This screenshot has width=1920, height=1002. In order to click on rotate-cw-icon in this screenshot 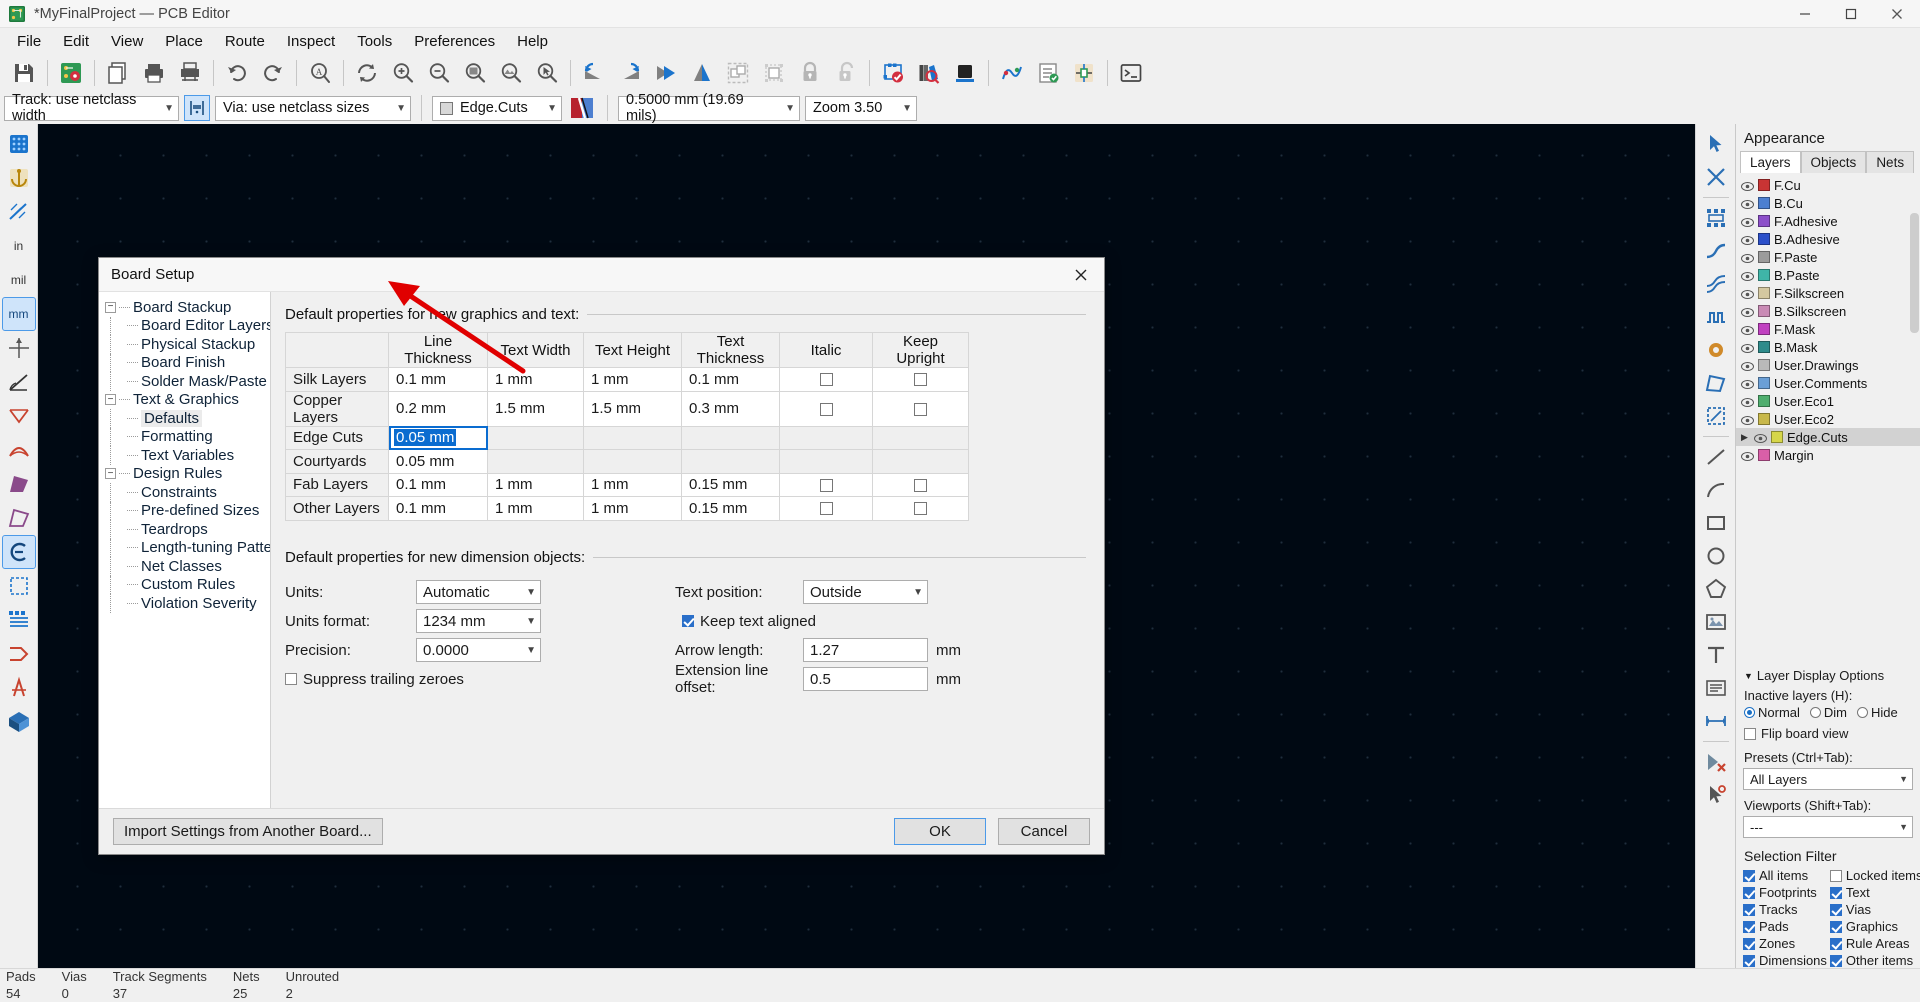, I will do `click(630, 73)`.